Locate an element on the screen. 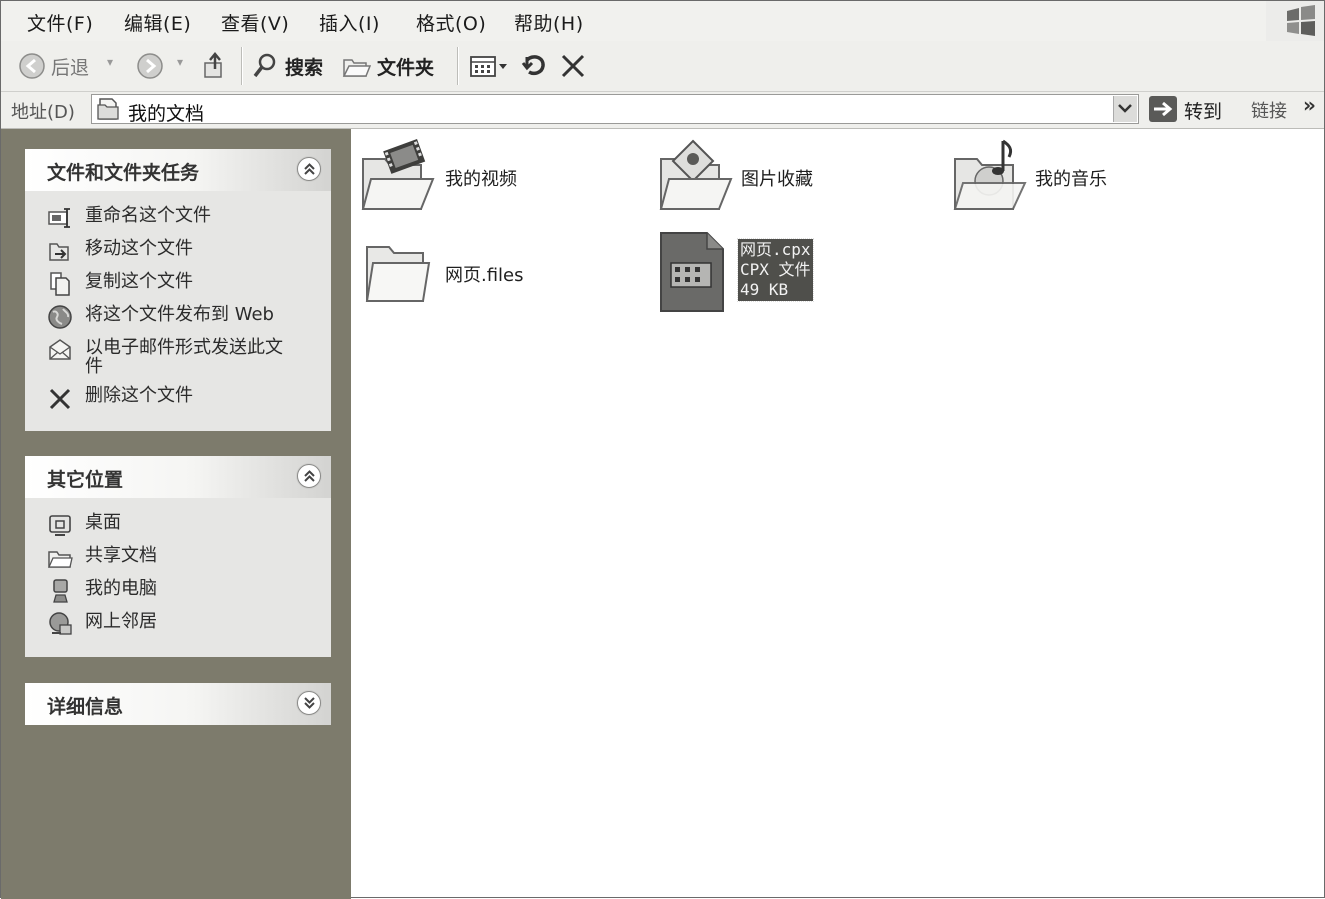  delete-button is located at coordinates (574, 66).